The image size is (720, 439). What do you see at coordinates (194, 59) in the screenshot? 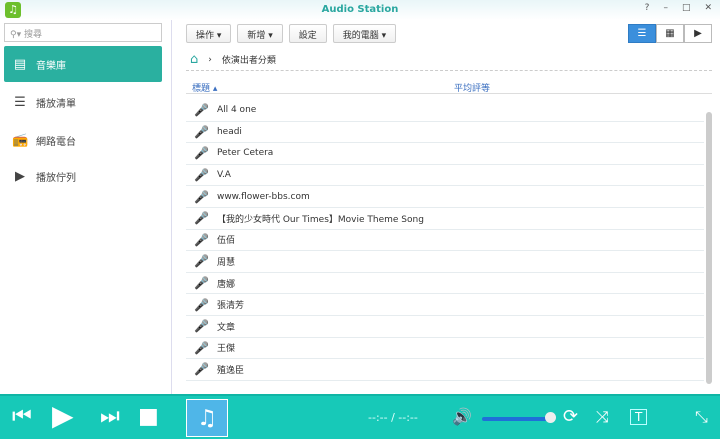
I see `home-icon: ⌂` at bounding box center [194, 59].